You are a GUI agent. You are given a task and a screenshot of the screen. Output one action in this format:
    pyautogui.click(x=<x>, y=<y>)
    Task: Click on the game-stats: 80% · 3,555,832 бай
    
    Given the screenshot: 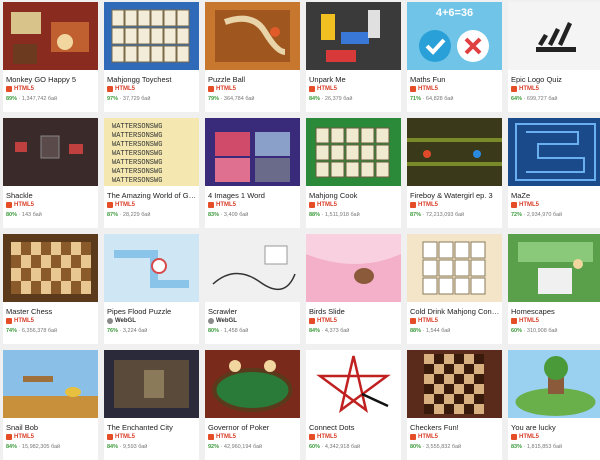 What is the action you would take?
    pyautogui.click(x=436, y=447)
    